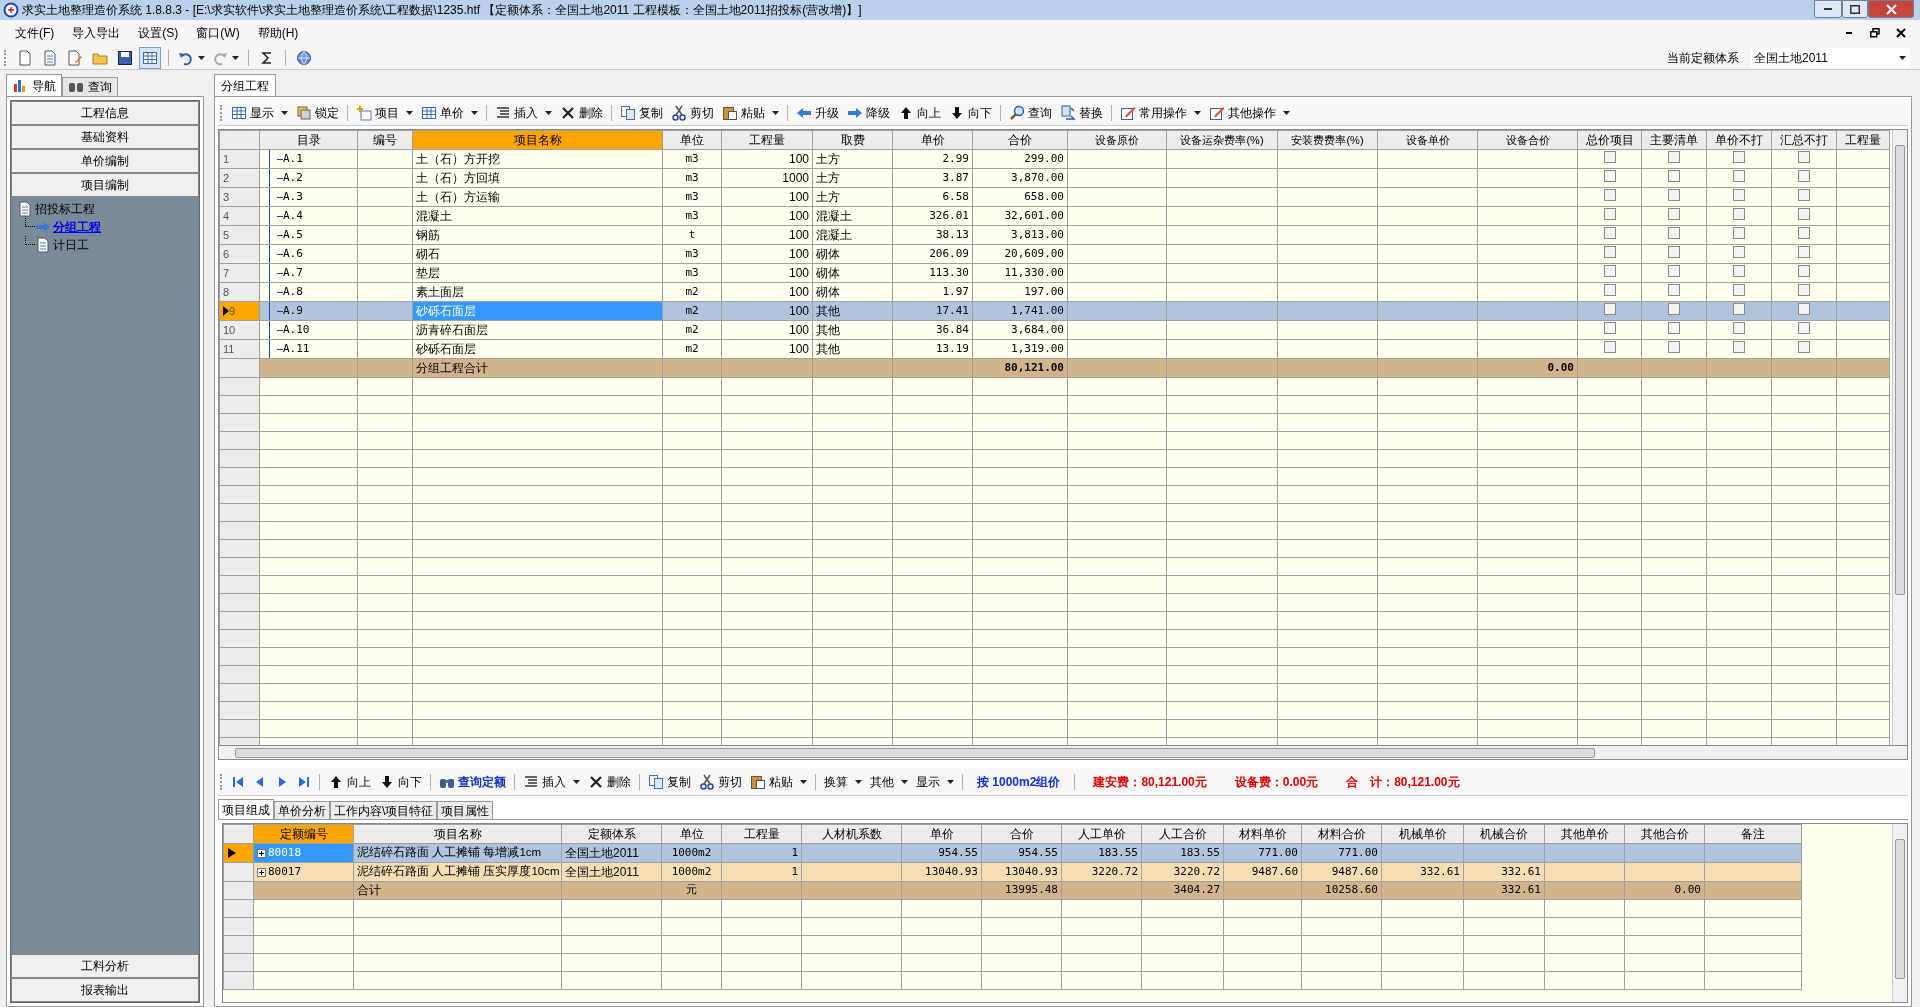 The height and width of the screenshot is (1007, 1920). I want to click on column-header: 材料单价, so click(1262, 834).